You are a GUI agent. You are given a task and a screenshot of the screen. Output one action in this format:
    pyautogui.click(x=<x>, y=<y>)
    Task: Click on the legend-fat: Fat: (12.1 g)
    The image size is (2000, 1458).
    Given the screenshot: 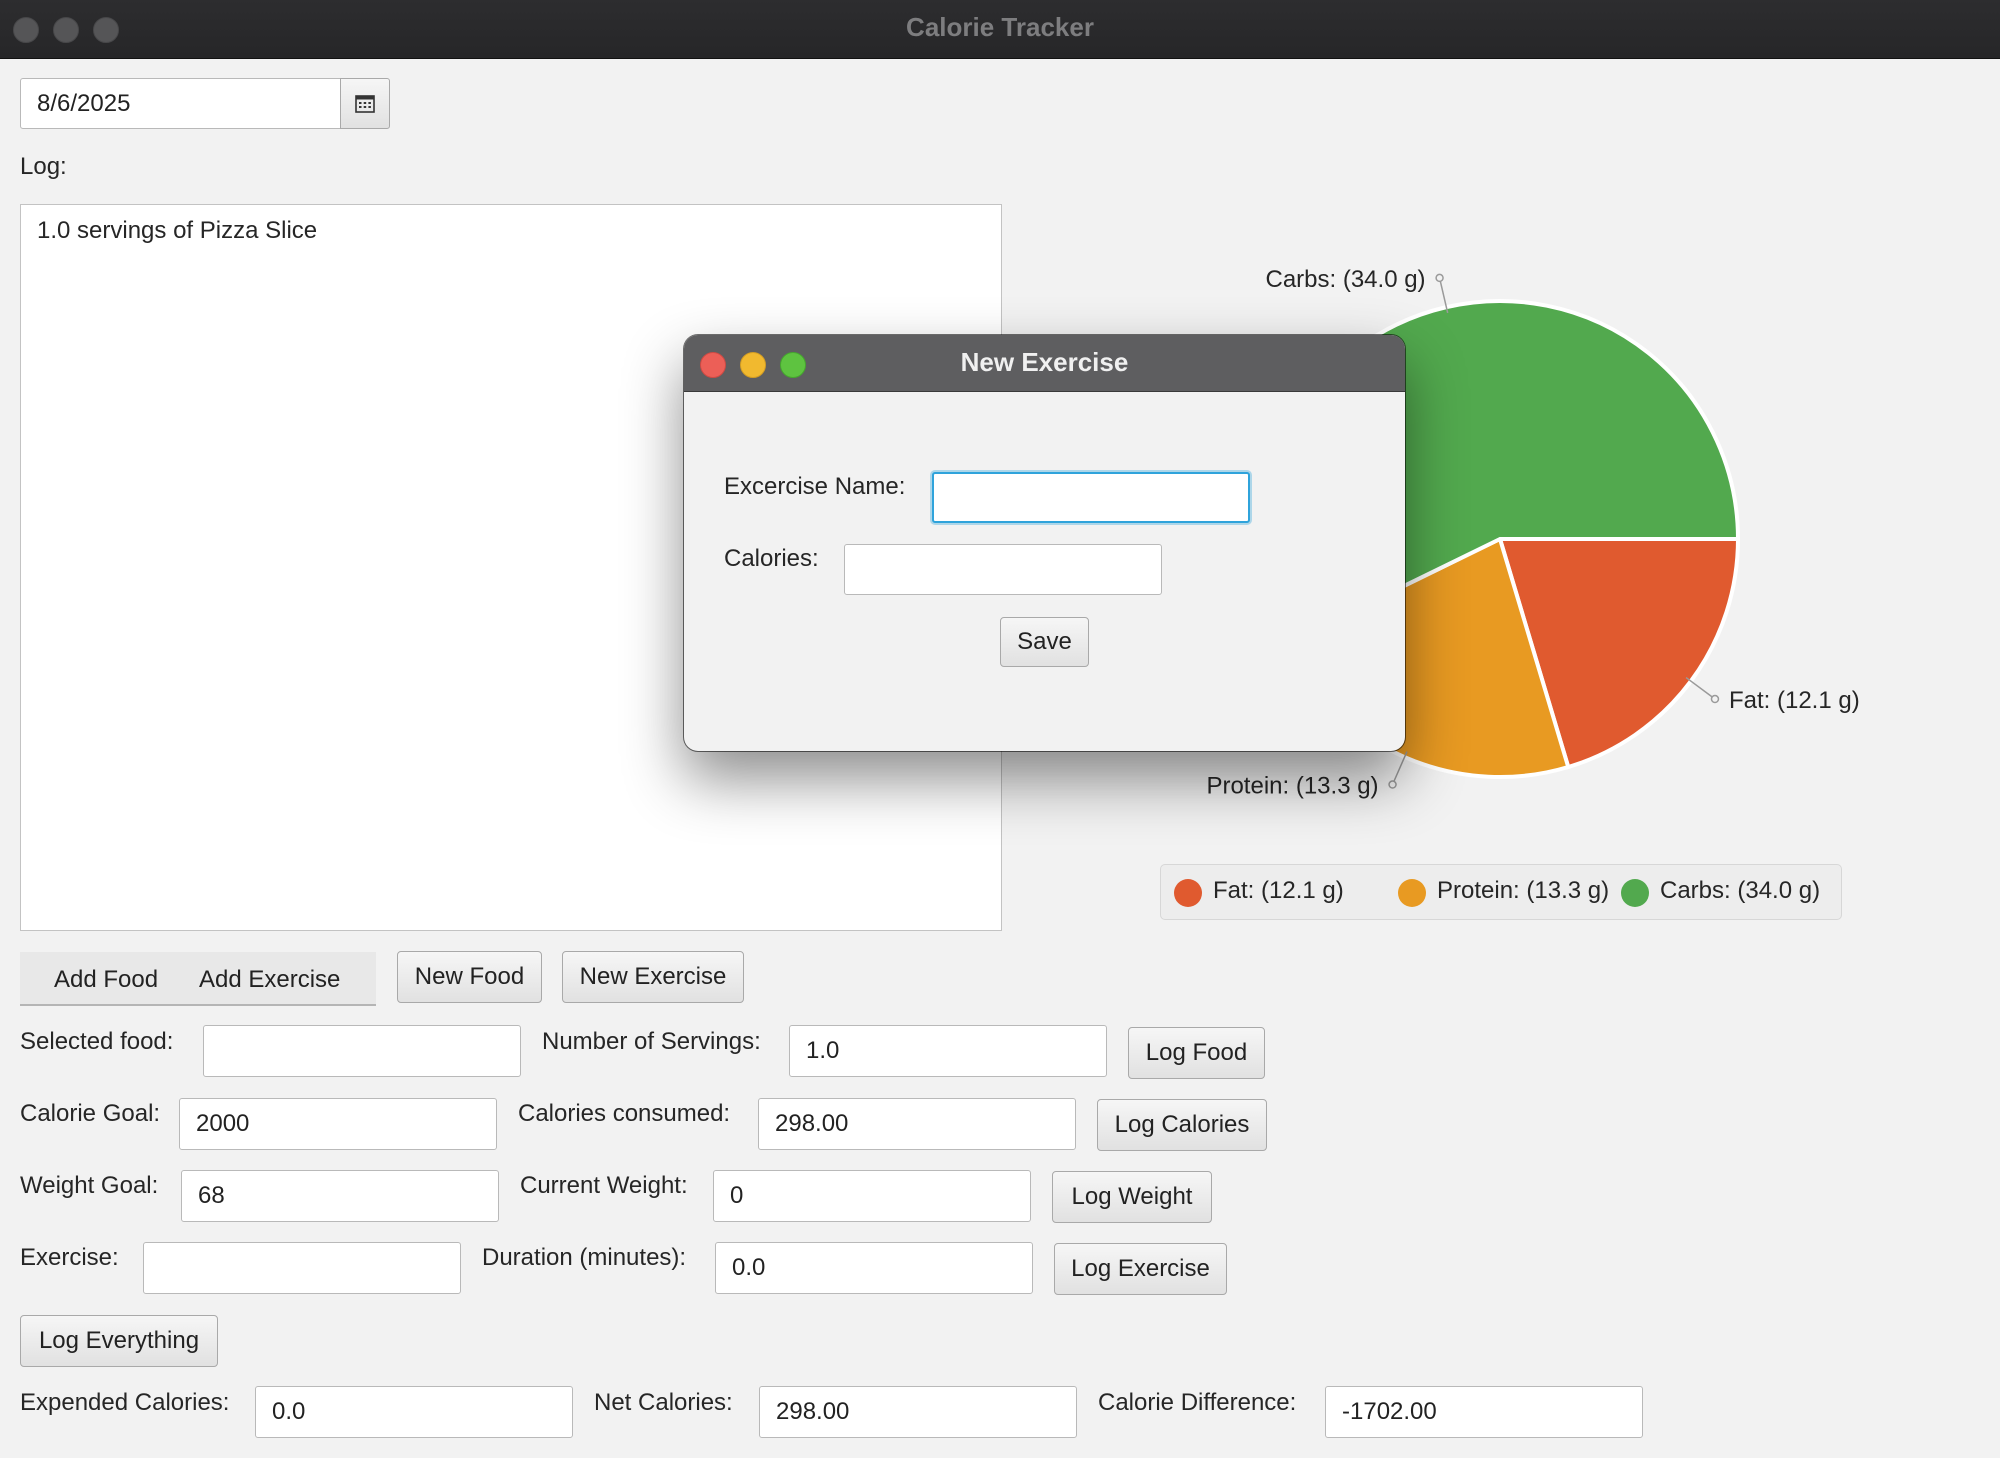 What is the action you would take?
    pyautogui.click(x=1278, y=890)
    